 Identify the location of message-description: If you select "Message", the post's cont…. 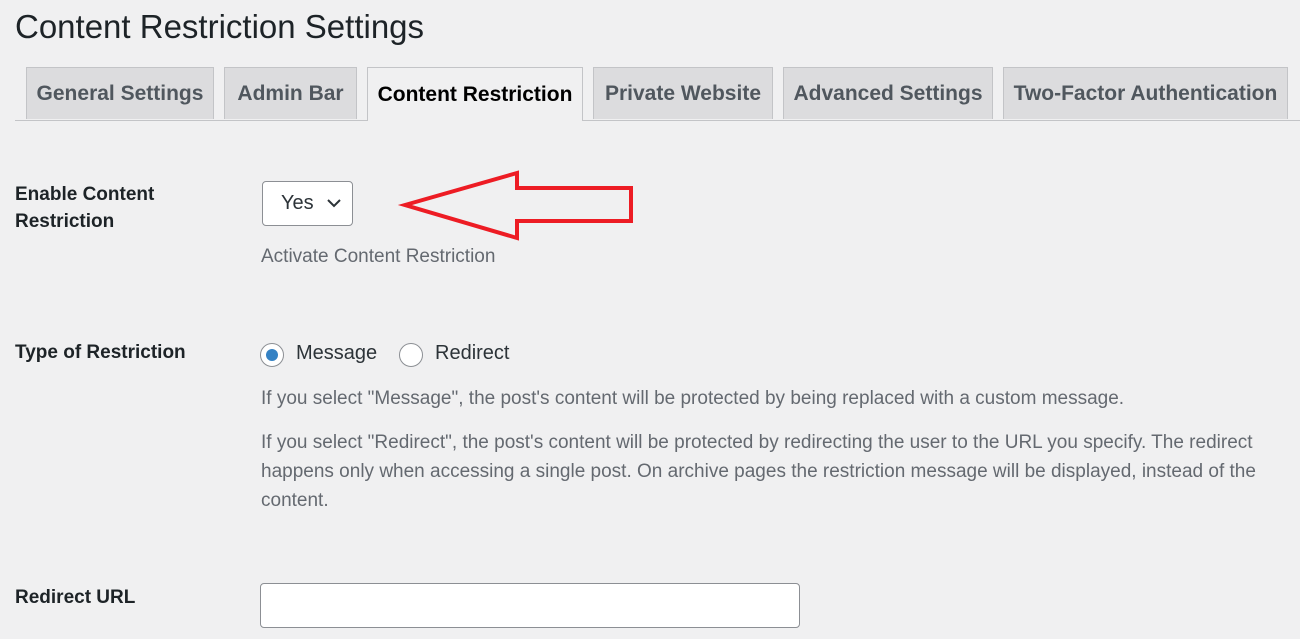
(693, 398).